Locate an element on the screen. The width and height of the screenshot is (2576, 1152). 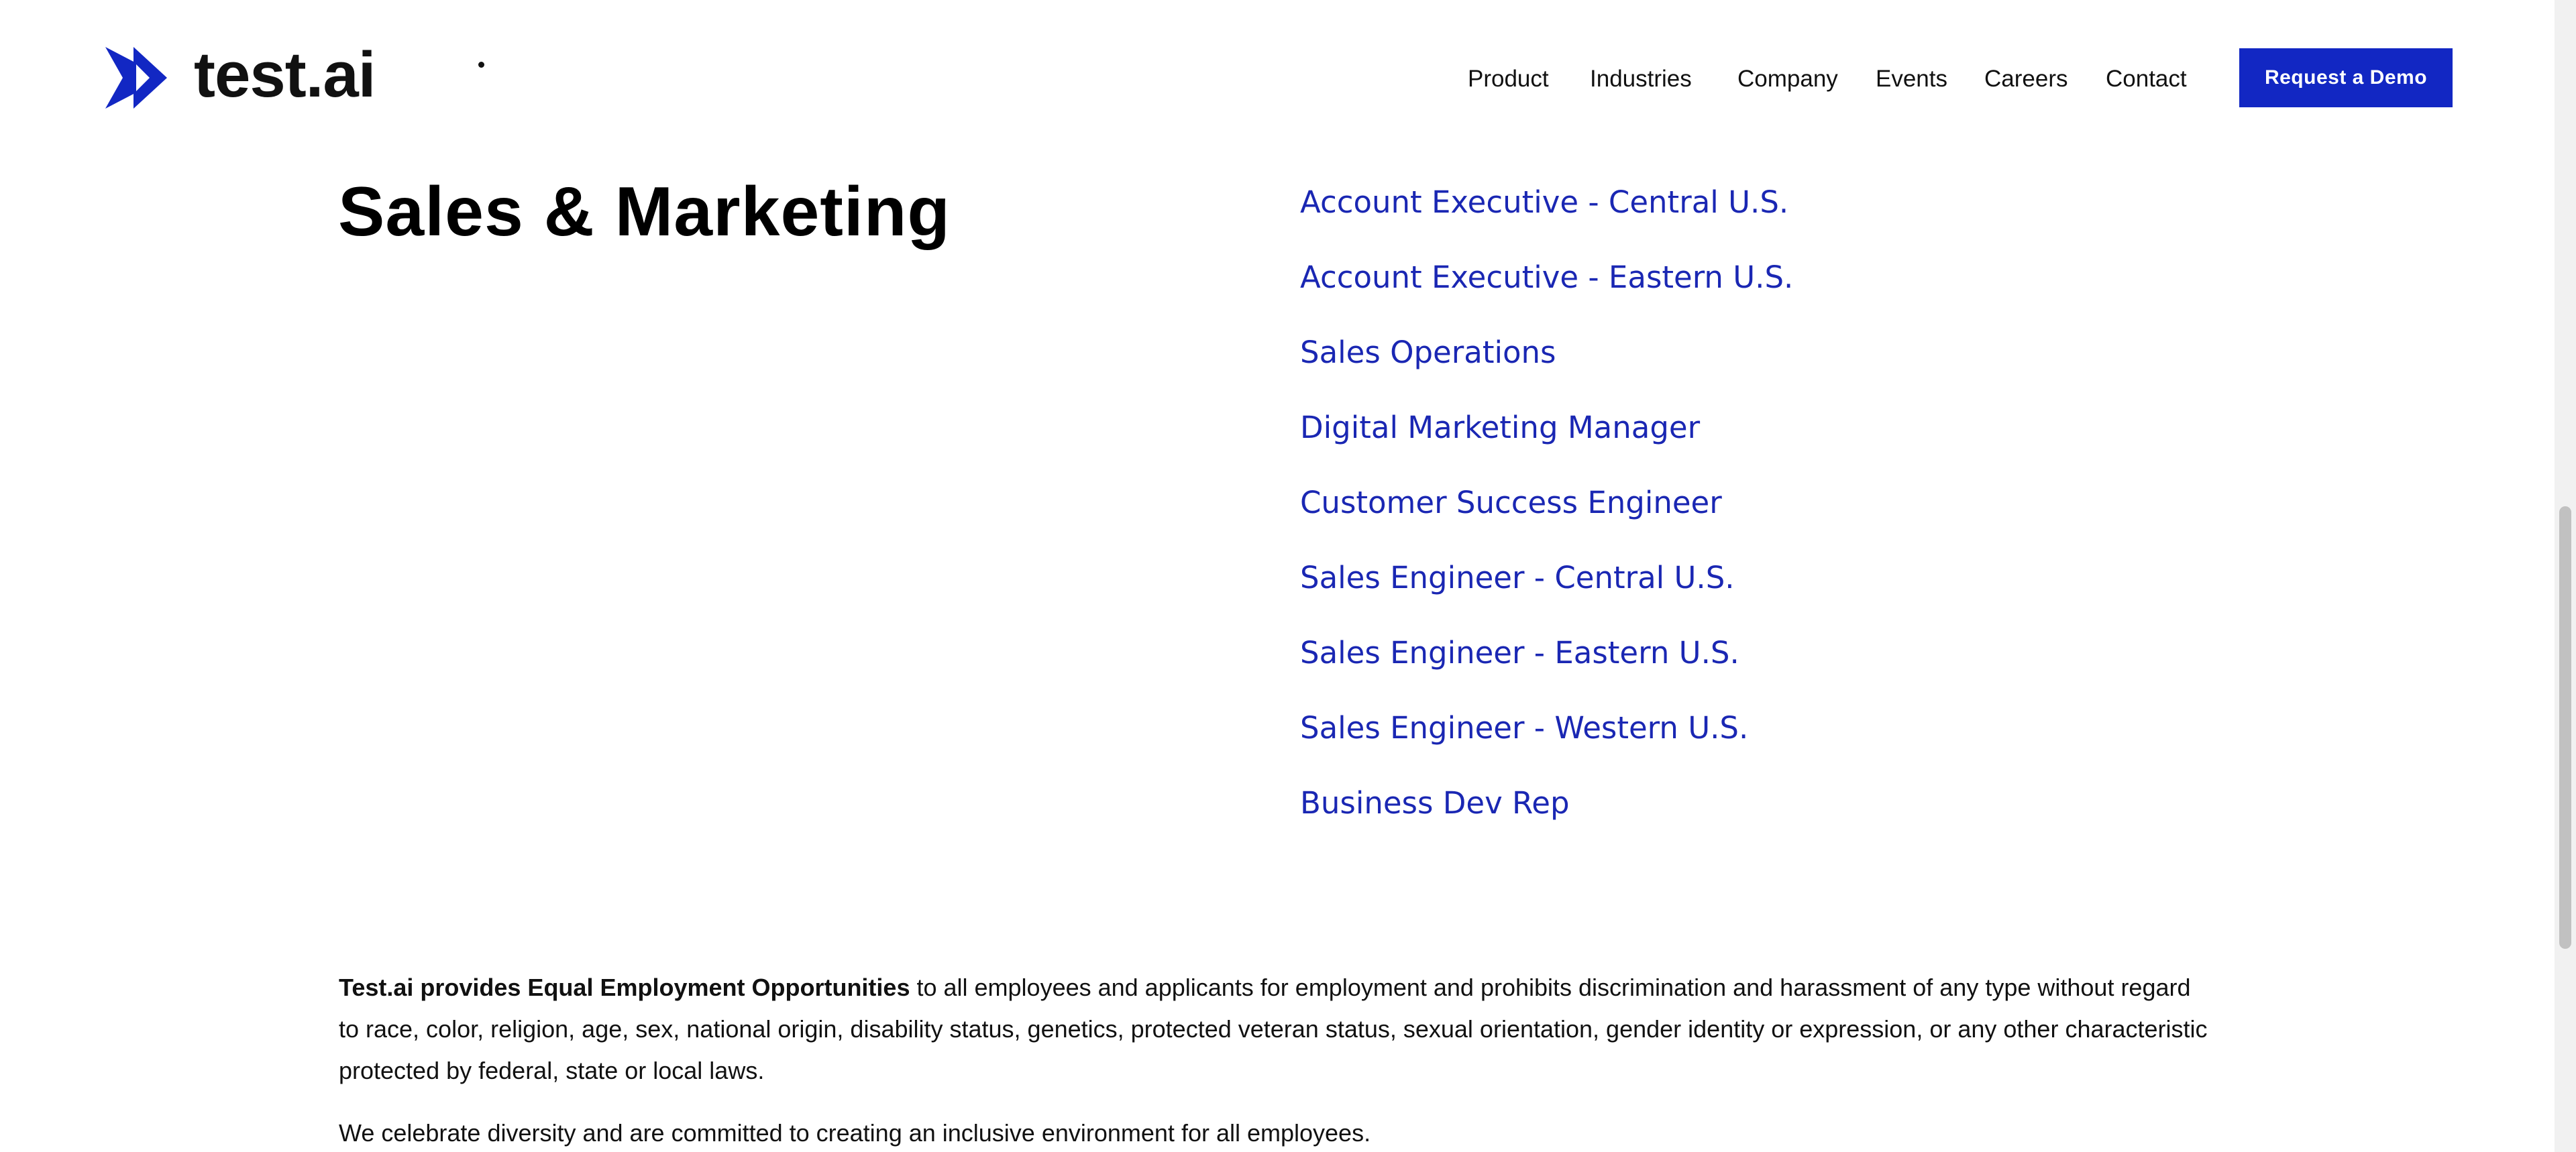
test-ai-logo-icon is located at coordinates (136, 78).